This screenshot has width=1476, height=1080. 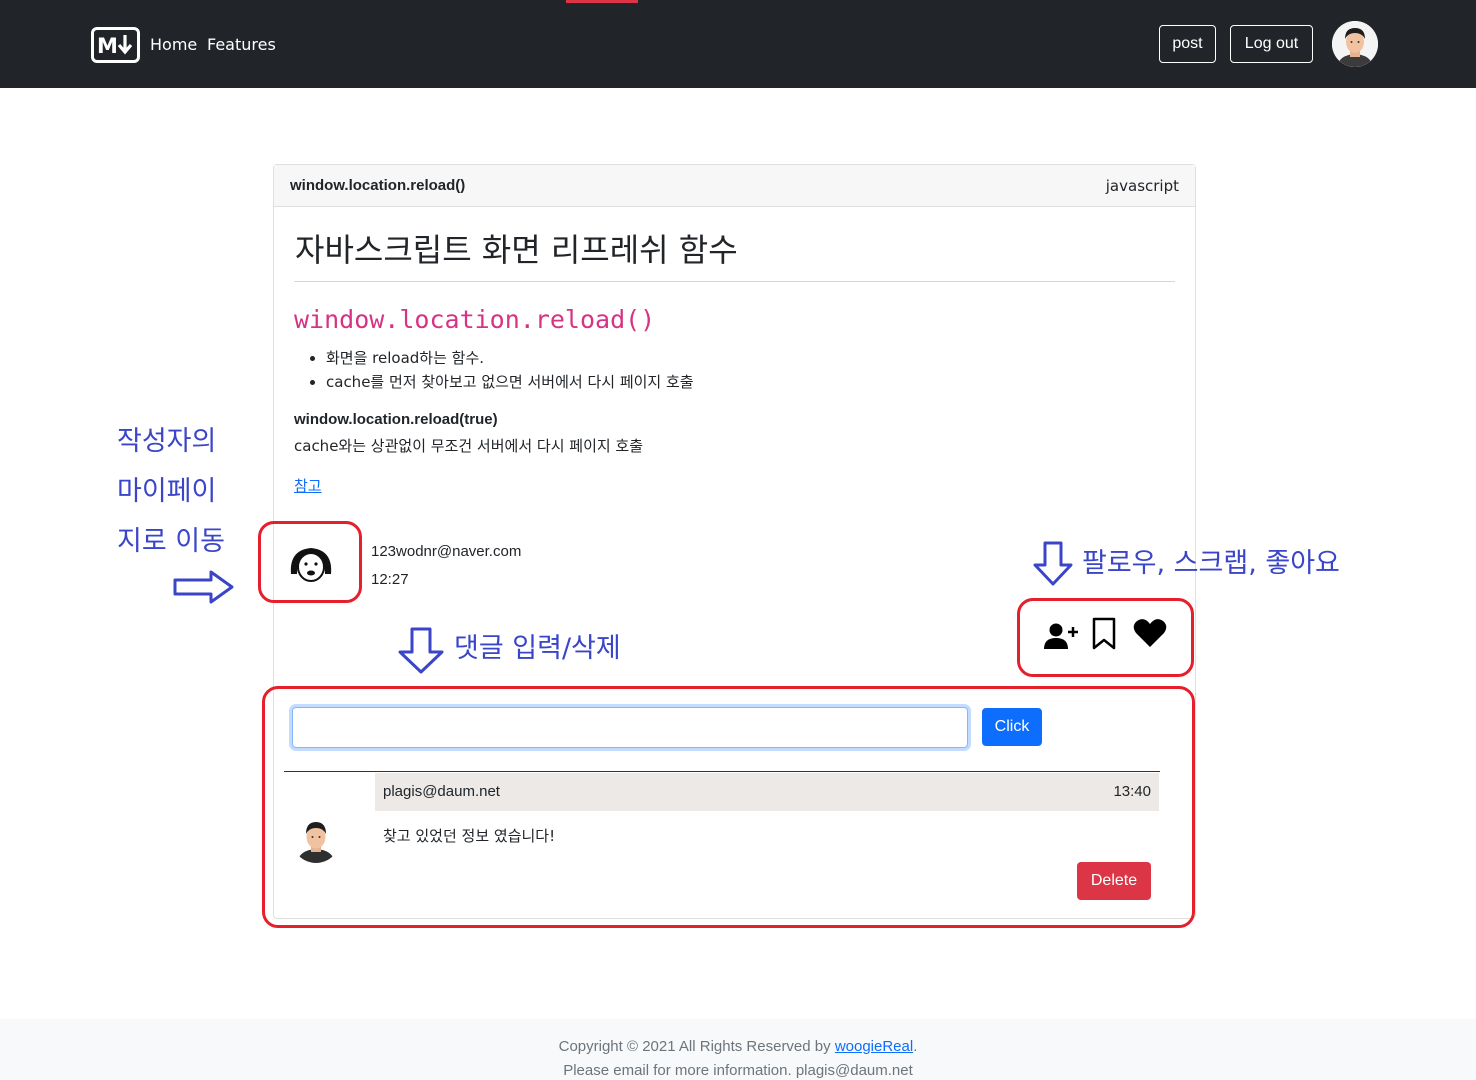 I want to click on code-heading: window.location.reload(), so click(x=475, y=319).